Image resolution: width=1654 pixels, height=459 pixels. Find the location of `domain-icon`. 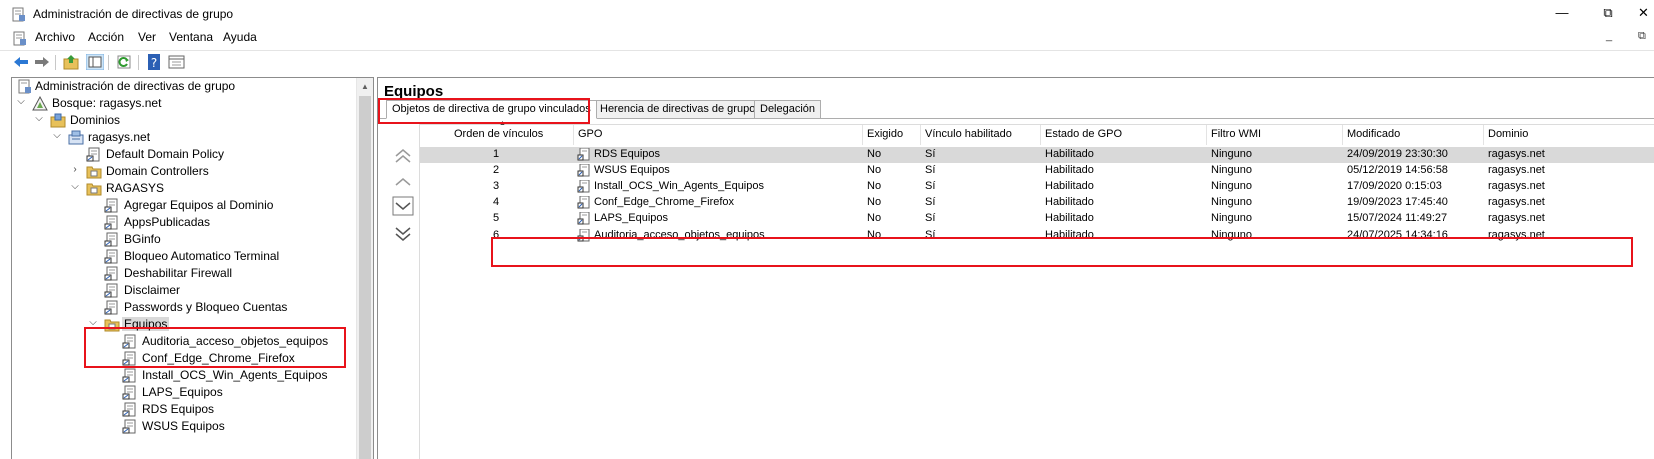

domain-icon is located at coordinates (76, 137).